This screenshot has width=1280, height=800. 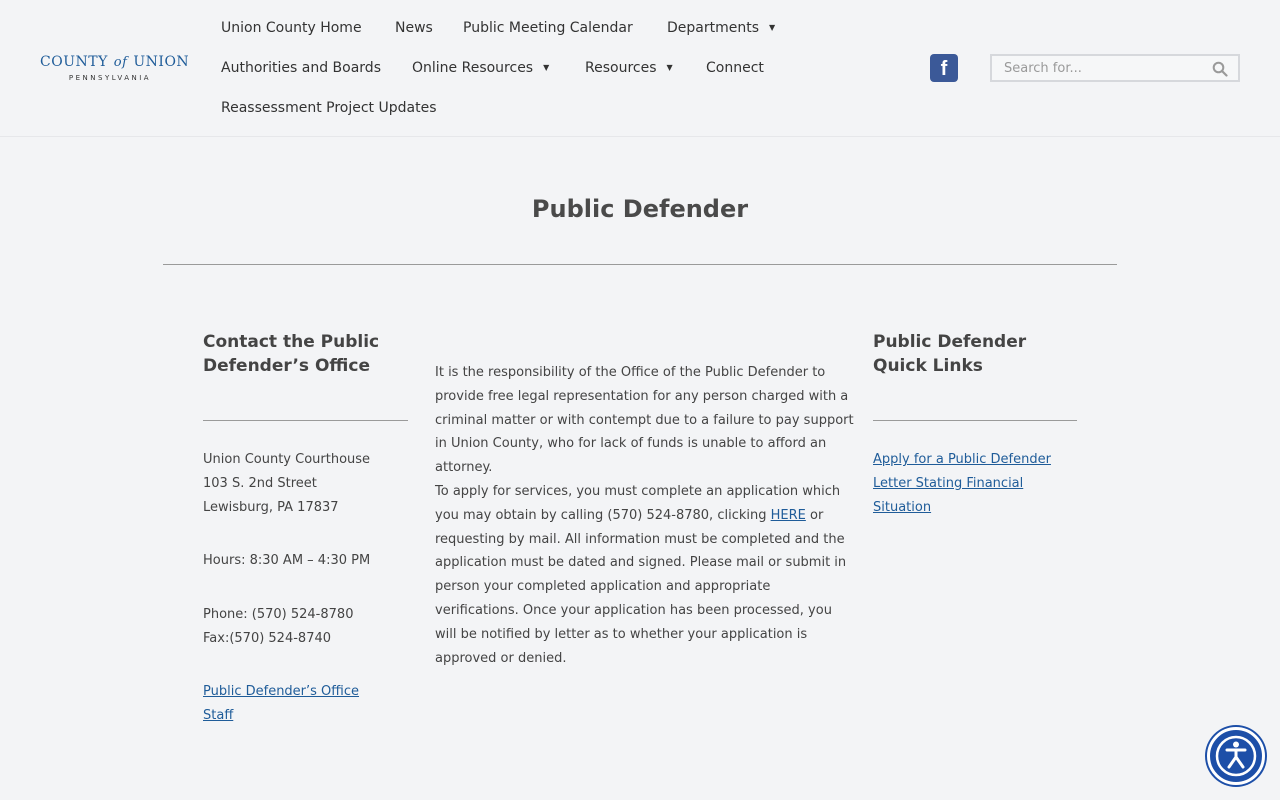 I want to click on nav-online-resources: Online Resources ▼, so click(x=480, y=68).